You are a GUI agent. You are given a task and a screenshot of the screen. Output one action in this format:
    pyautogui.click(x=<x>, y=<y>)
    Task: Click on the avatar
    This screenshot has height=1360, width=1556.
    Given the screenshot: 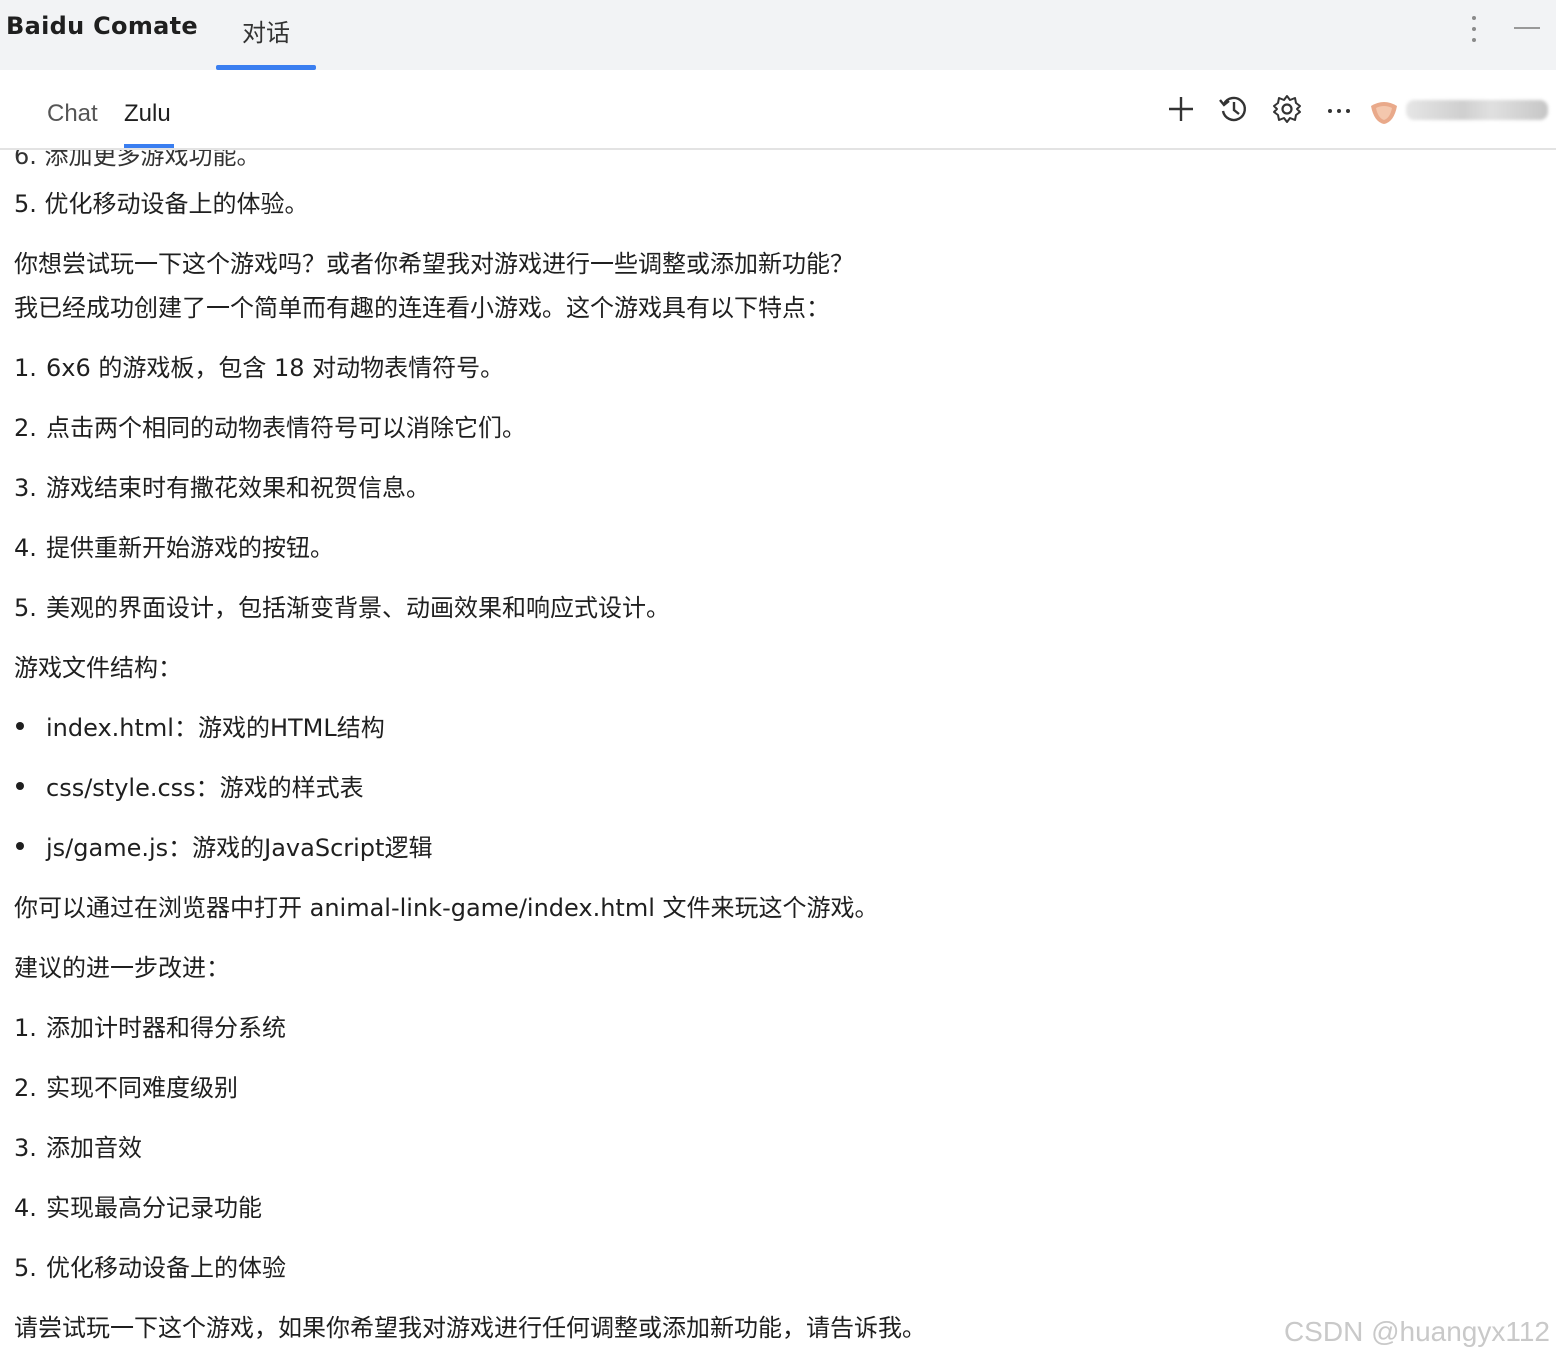 What is the action you would take?
    pyautogui.click(x=1384, y=111)
    